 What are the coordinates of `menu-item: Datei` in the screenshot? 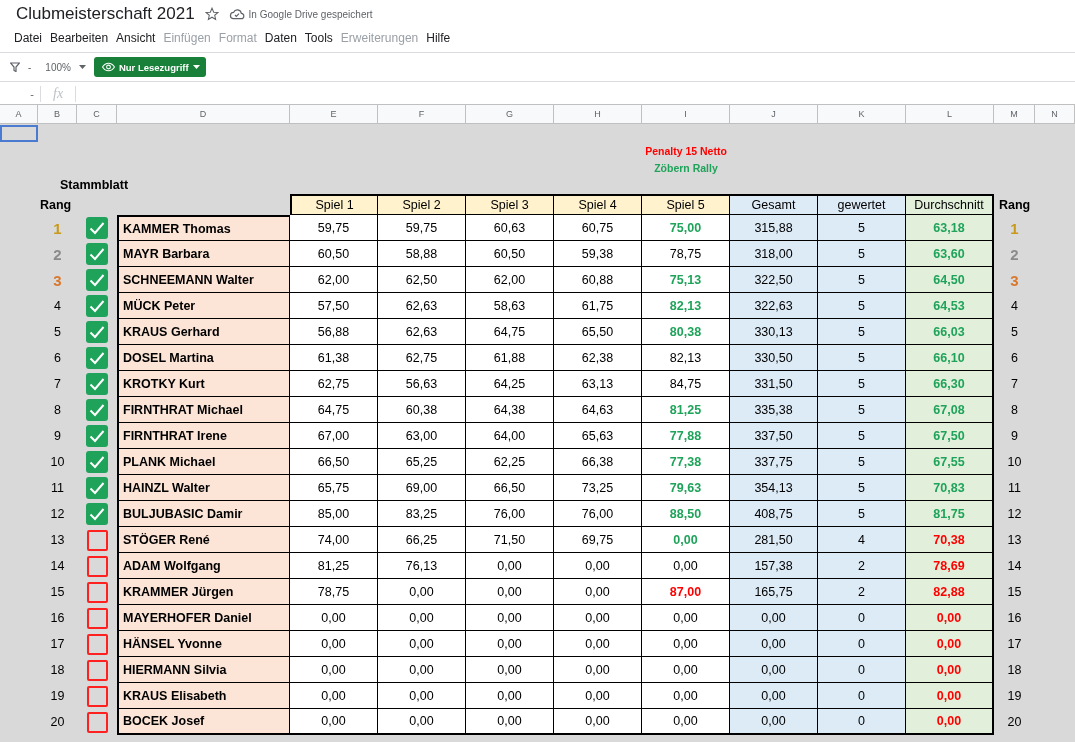 It's located at (28, 38).